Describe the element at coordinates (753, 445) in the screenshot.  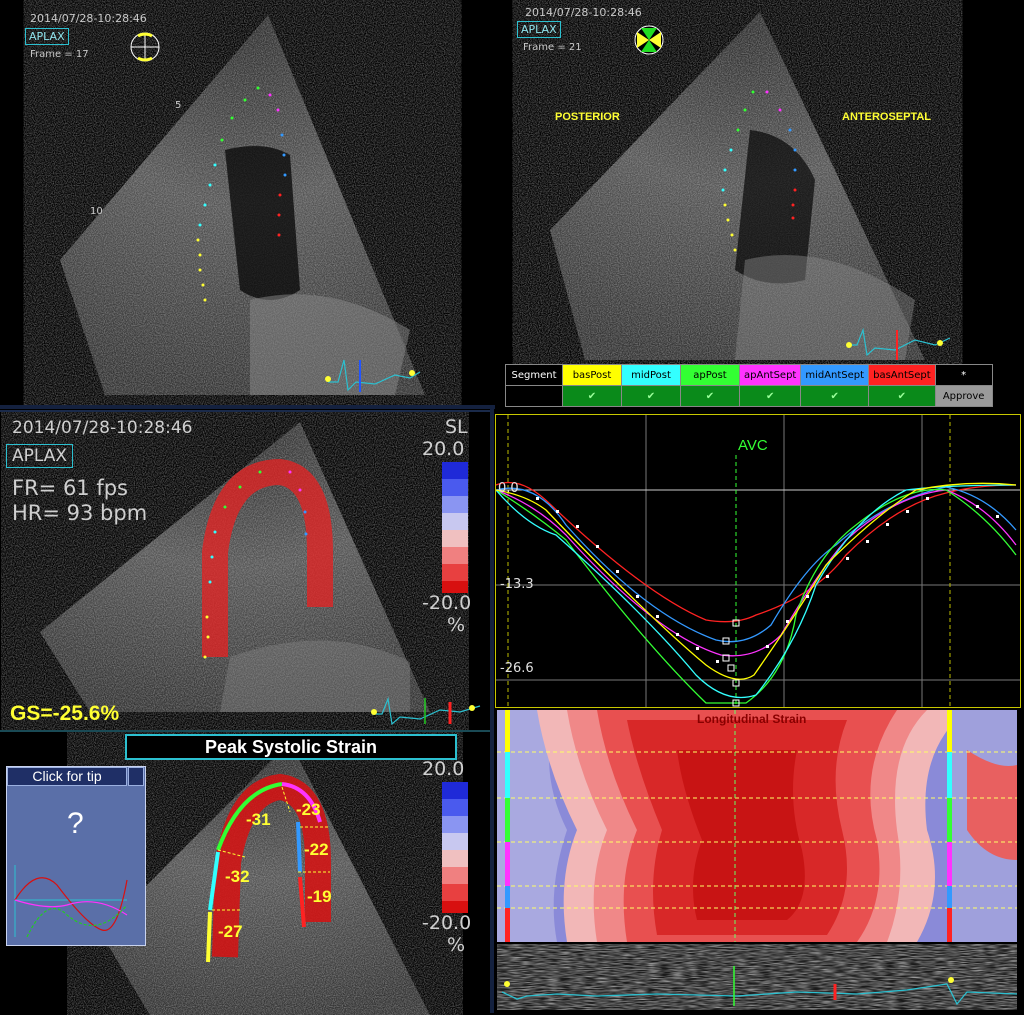
I see `avc-label: AVC` at that location.